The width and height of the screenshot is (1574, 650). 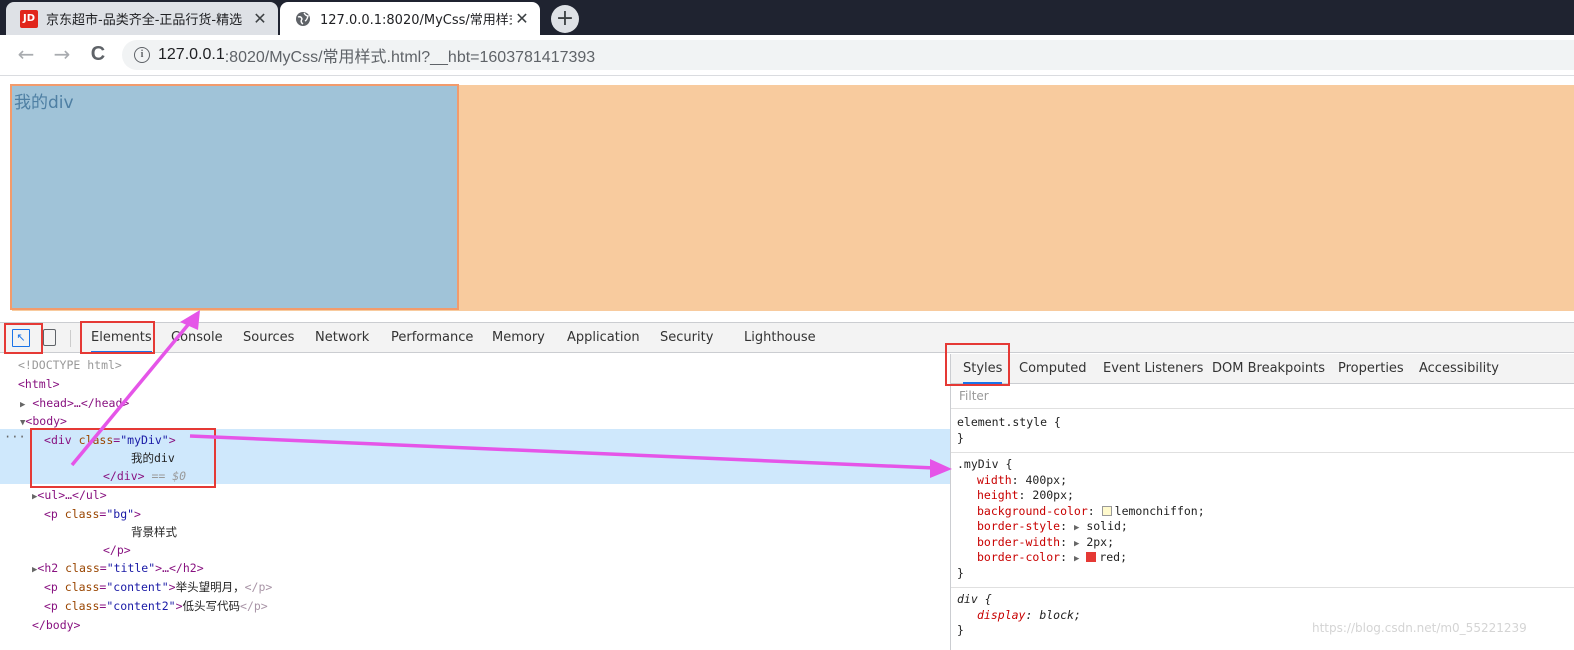 What do you see at coordinates (132, 392) in the screenshot?
I see `arrow-to-div` at bounding box center [132, 392].